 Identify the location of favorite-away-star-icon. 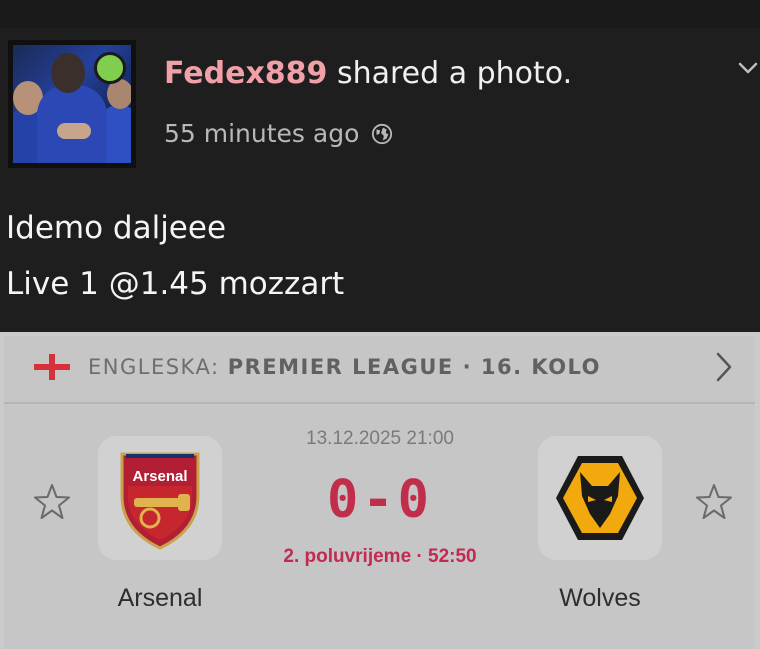
(714, 502).